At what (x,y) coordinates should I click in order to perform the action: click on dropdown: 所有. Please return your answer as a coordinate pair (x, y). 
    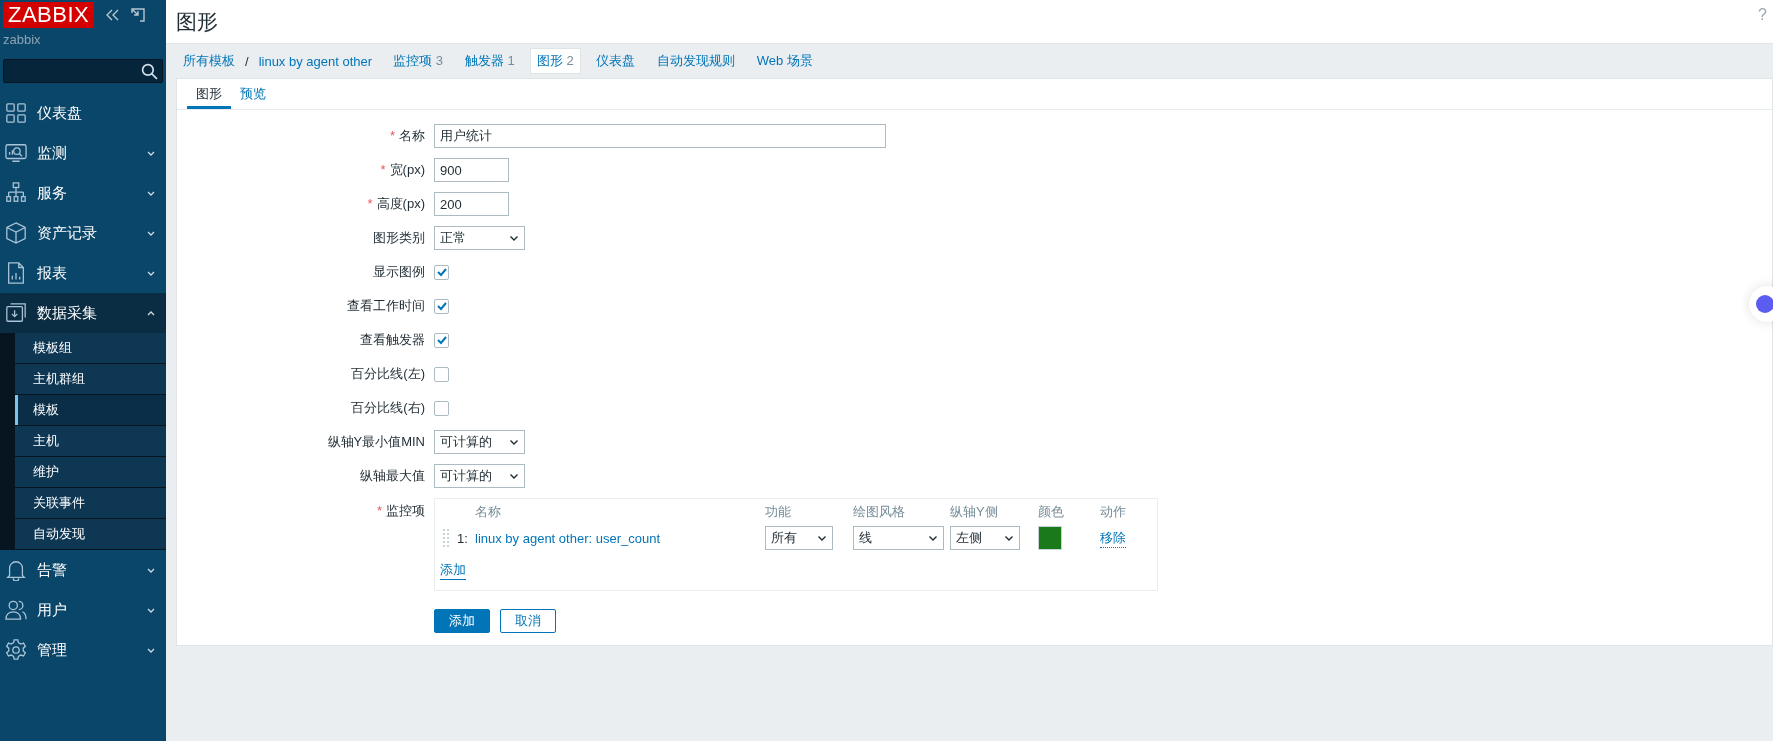
    Looking at the image, I should click on (799, 538).